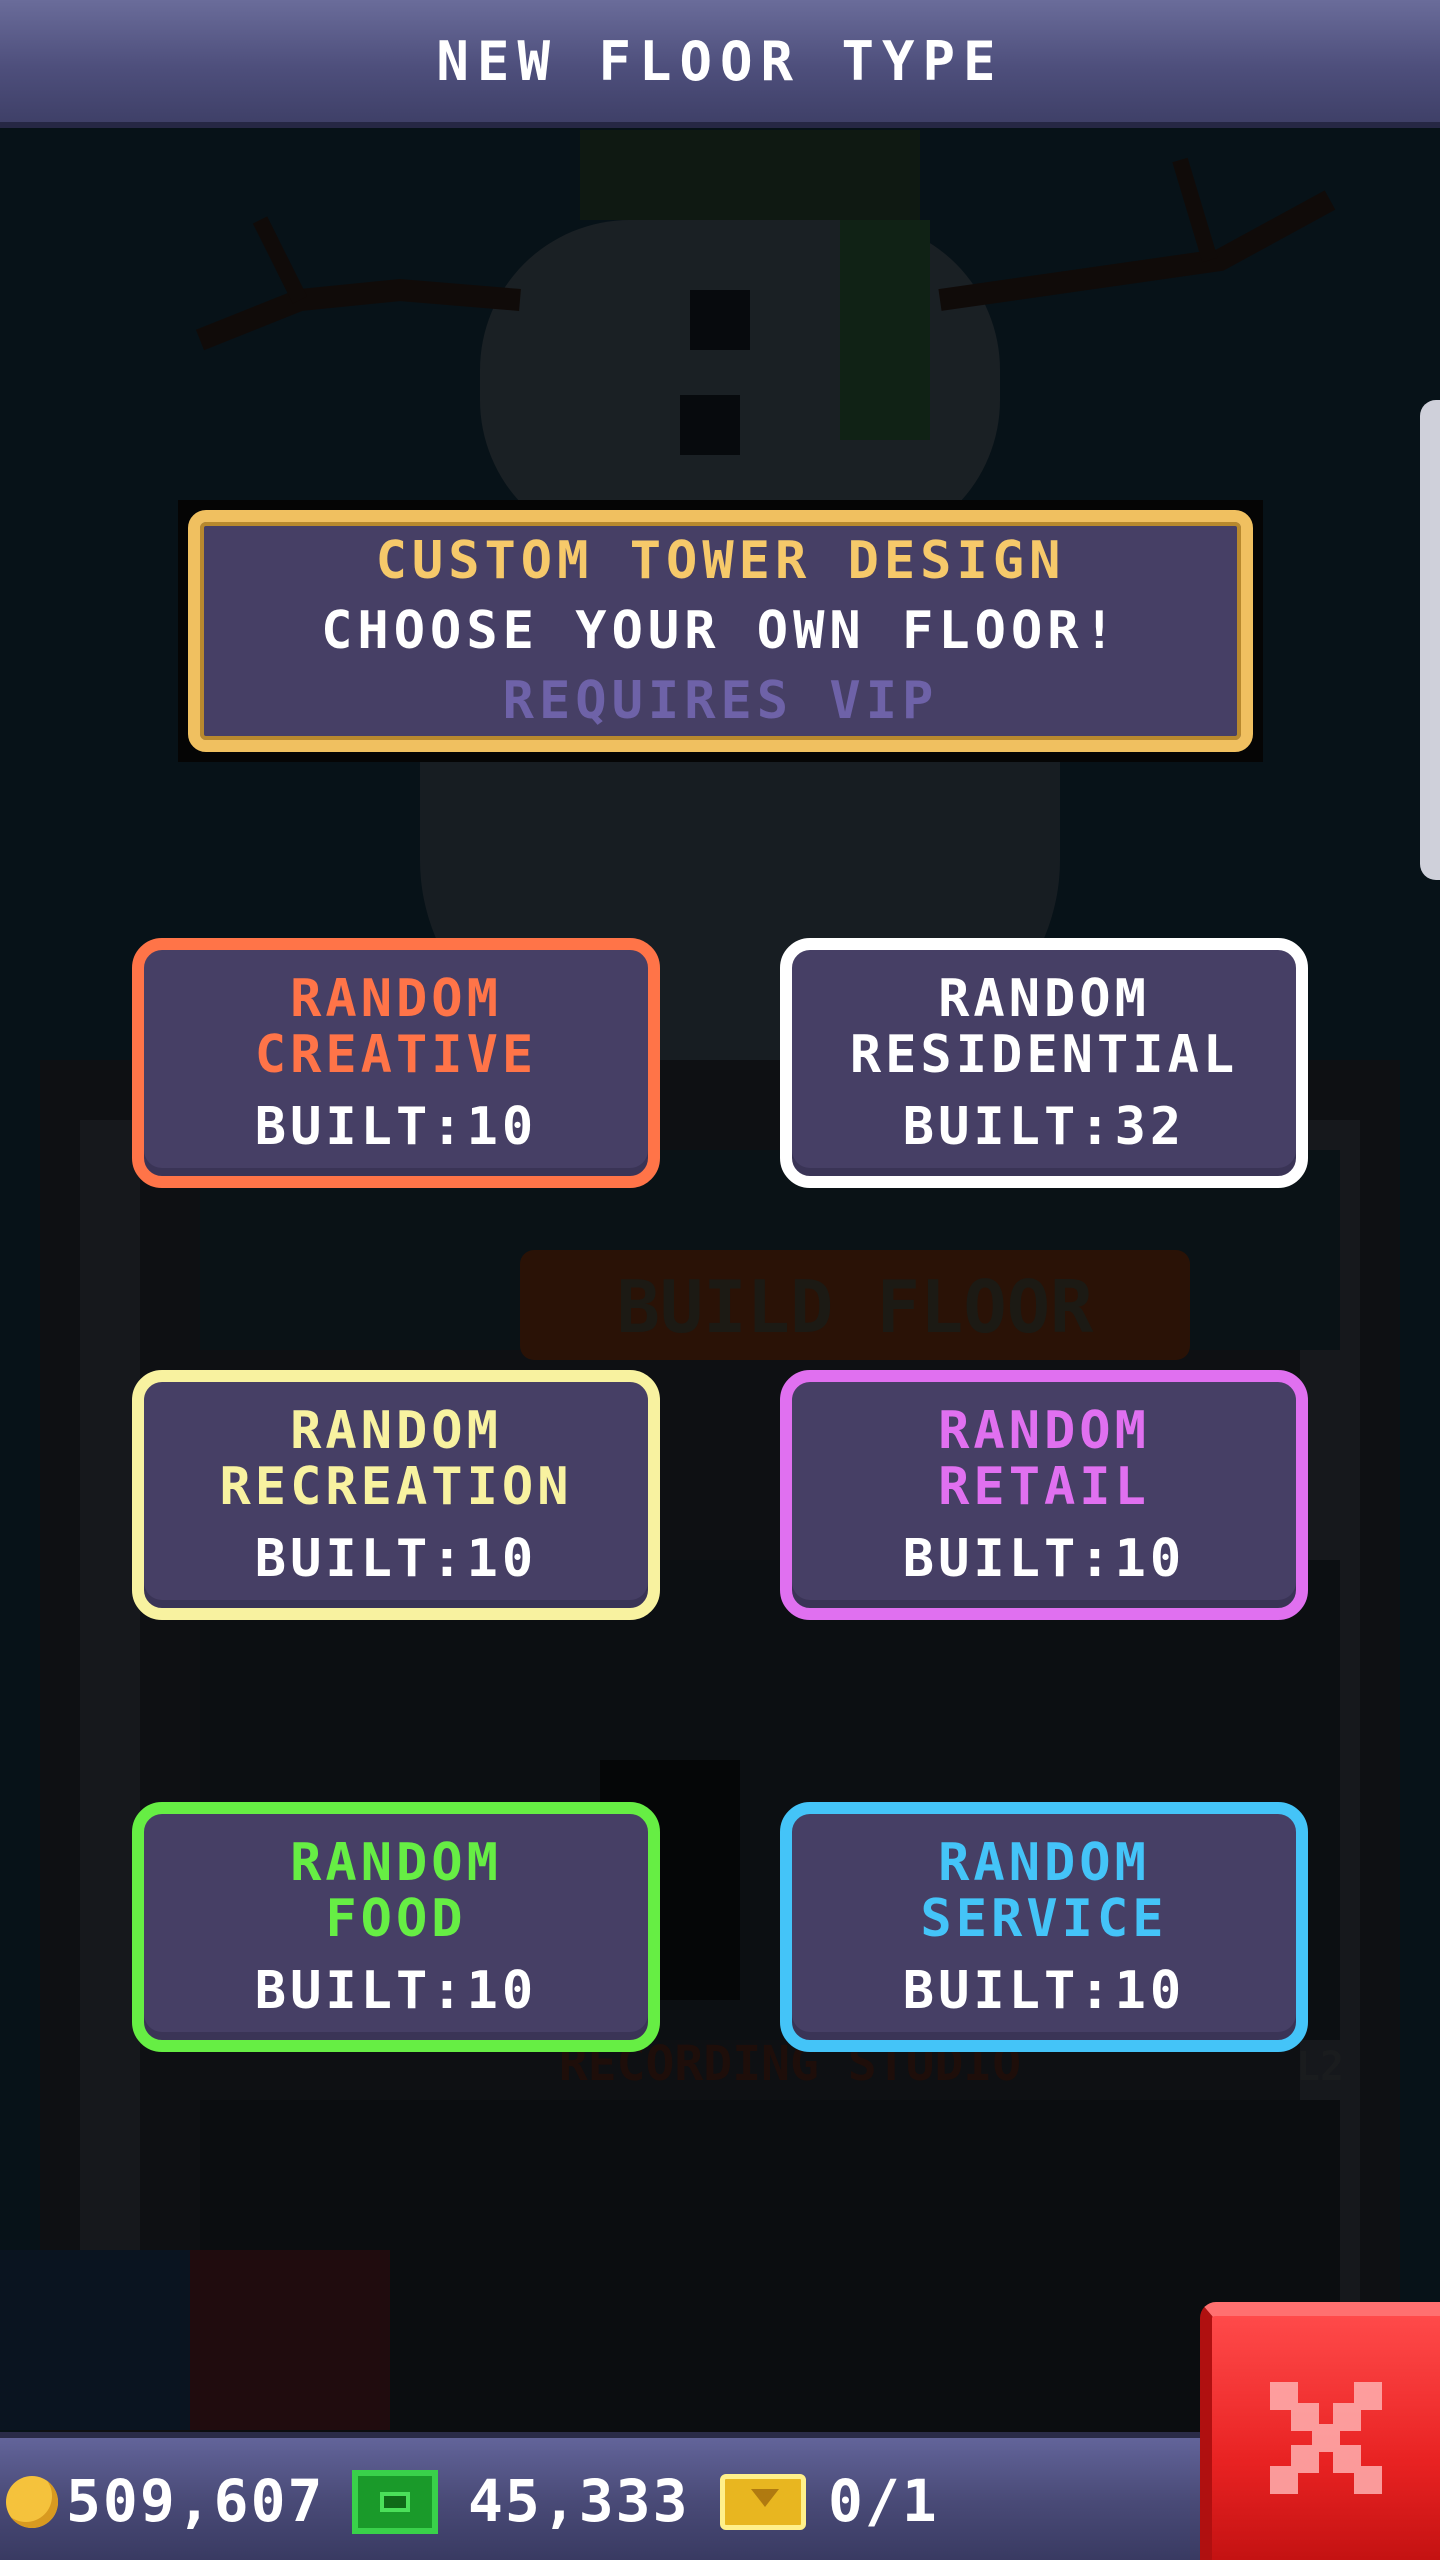  I want to click on random-recreation-button: RANDOM RECREATION BUILT:10, so click(396, 1495).